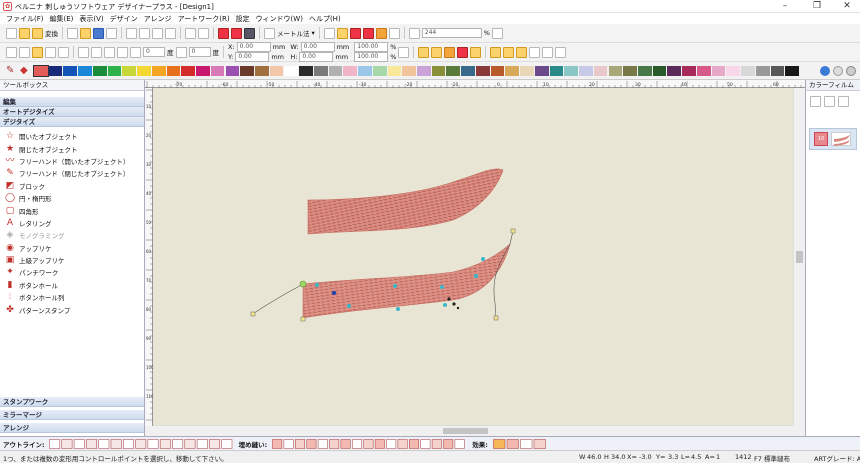 This screenshot has height=463, width=860. What do you see at coordinates (124, 19) in the screenshot?
I see `menu-design: デザイン` at bounding box center [124, 19].